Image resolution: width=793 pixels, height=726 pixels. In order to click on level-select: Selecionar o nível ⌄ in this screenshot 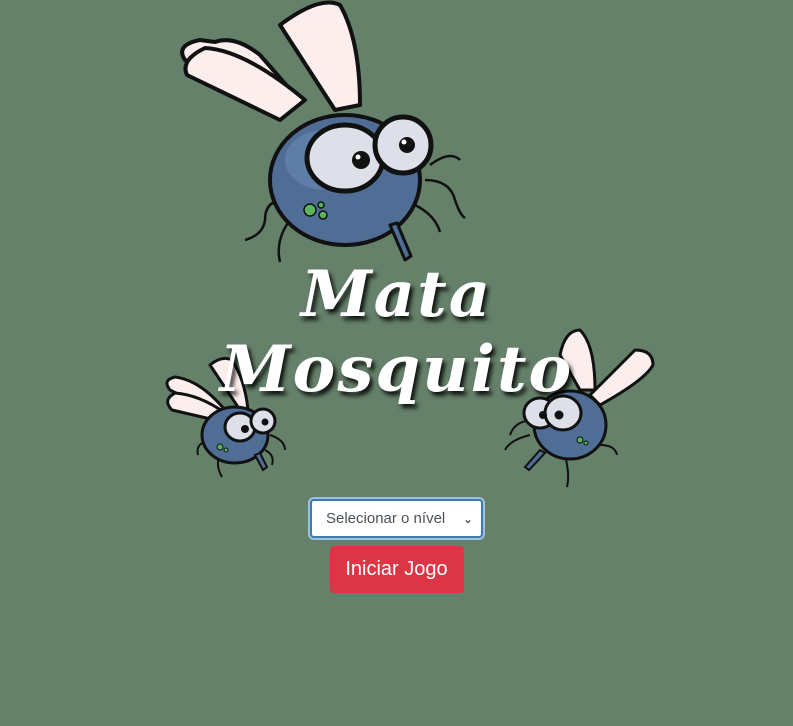, I will do `click(396, 518)`.